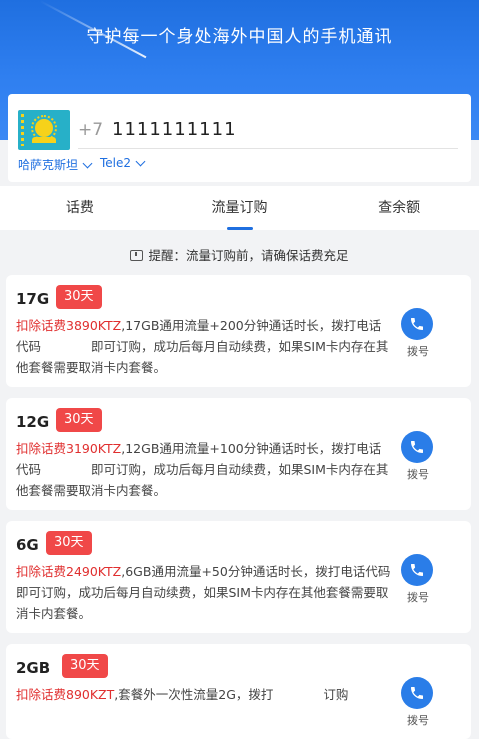 This screenshot has height=739, width=479. What do you see at coordinates (33, 668) in the screenshot?
I see `plan-name: 2GB` at bounding box center [33, 668].